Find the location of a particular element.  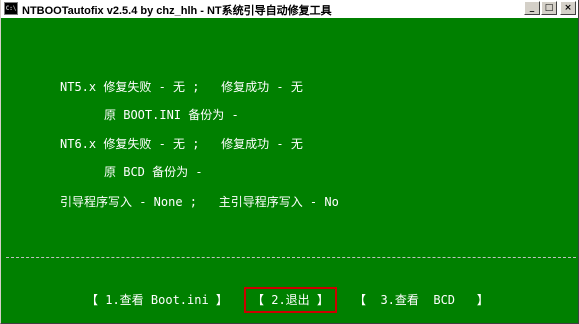

minimize-button: _ is located at coordinates (532, 8).